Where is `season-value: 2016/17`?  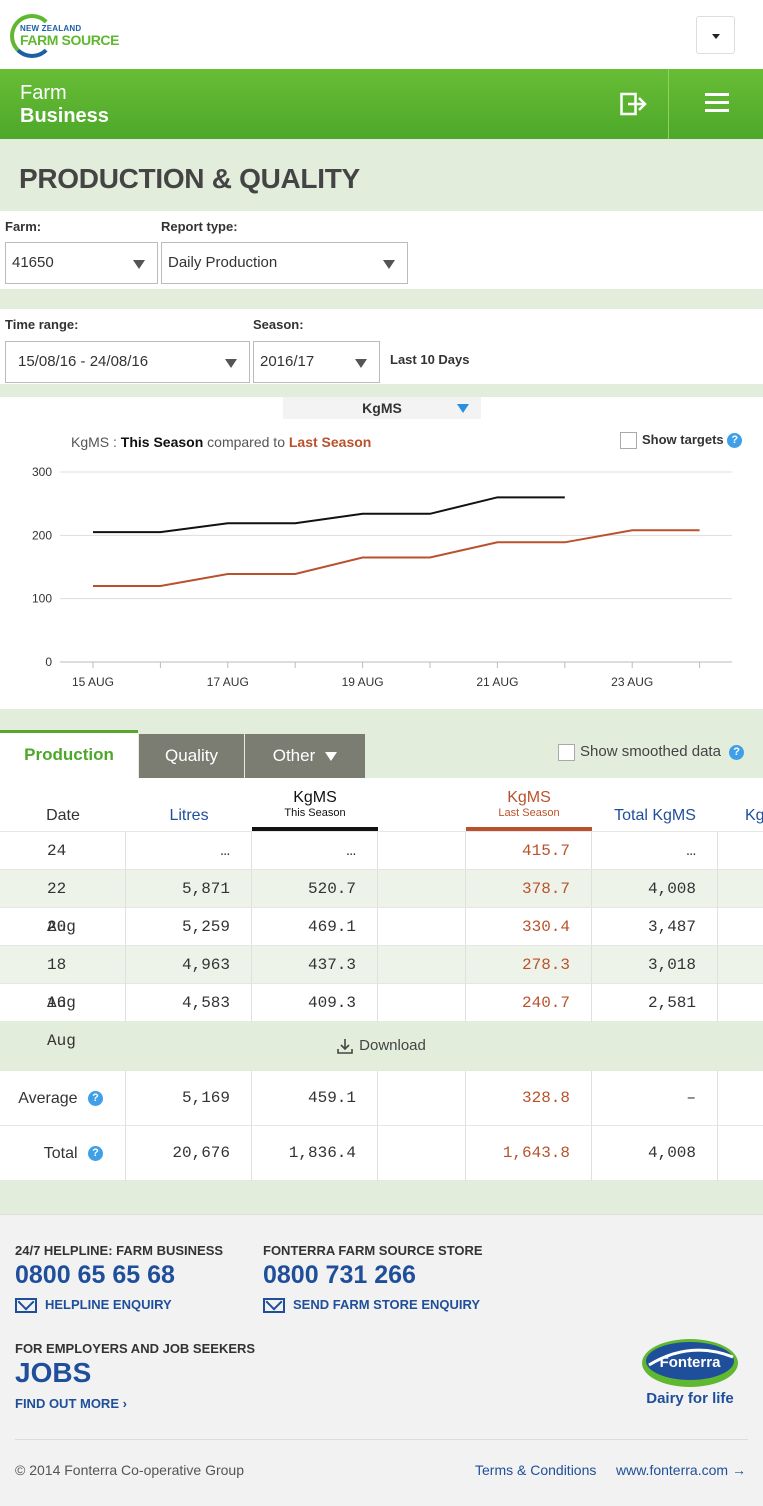
season-value: 2016/17 is located at coordinates (287, 361).